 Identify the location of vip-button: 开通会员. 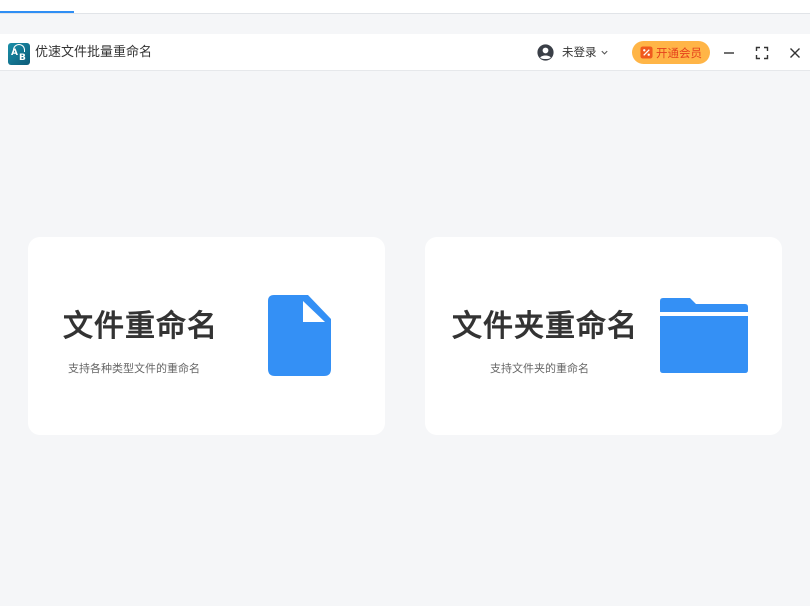
(671, 52).